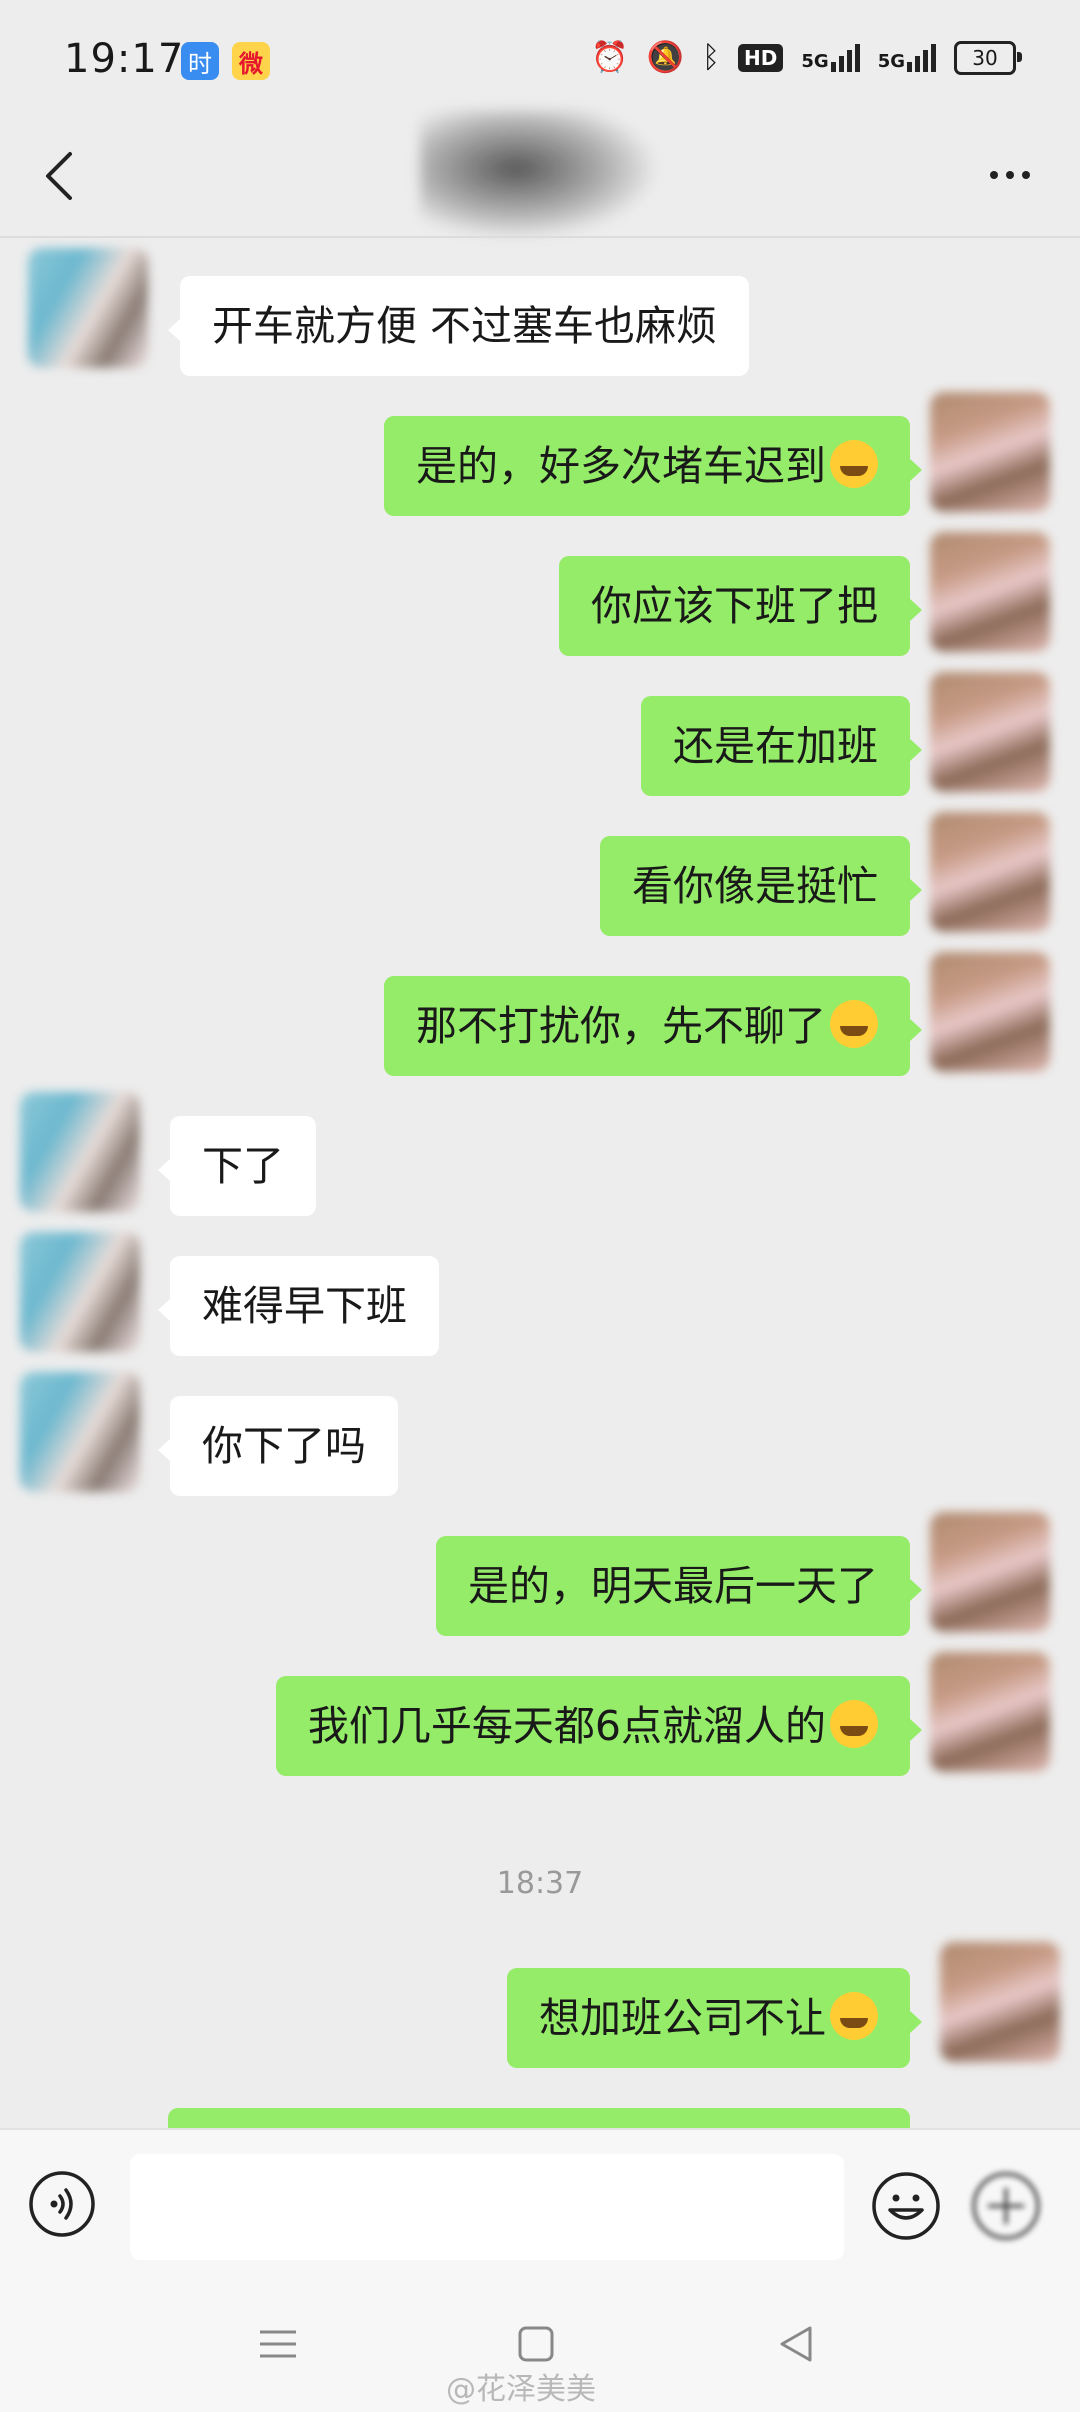 Image resolution: width=1080 pixels, height=2412 pixels. I want to click on mute-bell-icon: 🔕, so click(665, 57).